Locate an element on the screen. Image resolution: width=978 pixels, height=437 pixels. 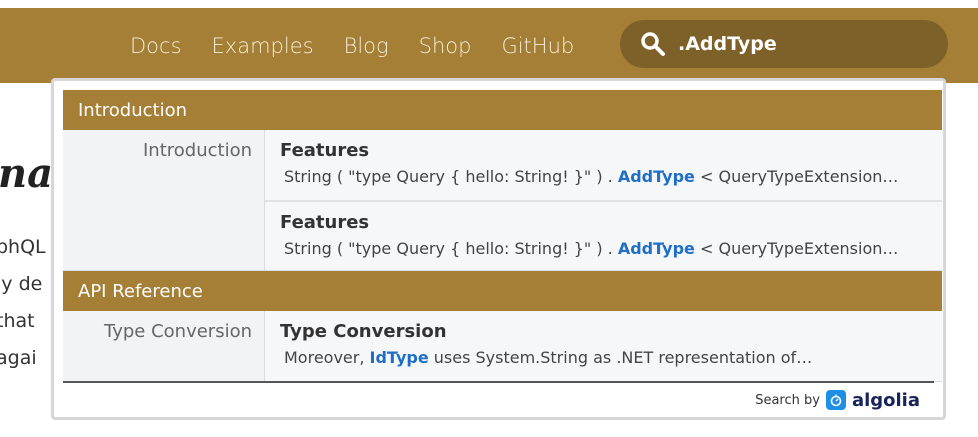
category-header-introduction: Introduction is located at coordinates (502, 110).